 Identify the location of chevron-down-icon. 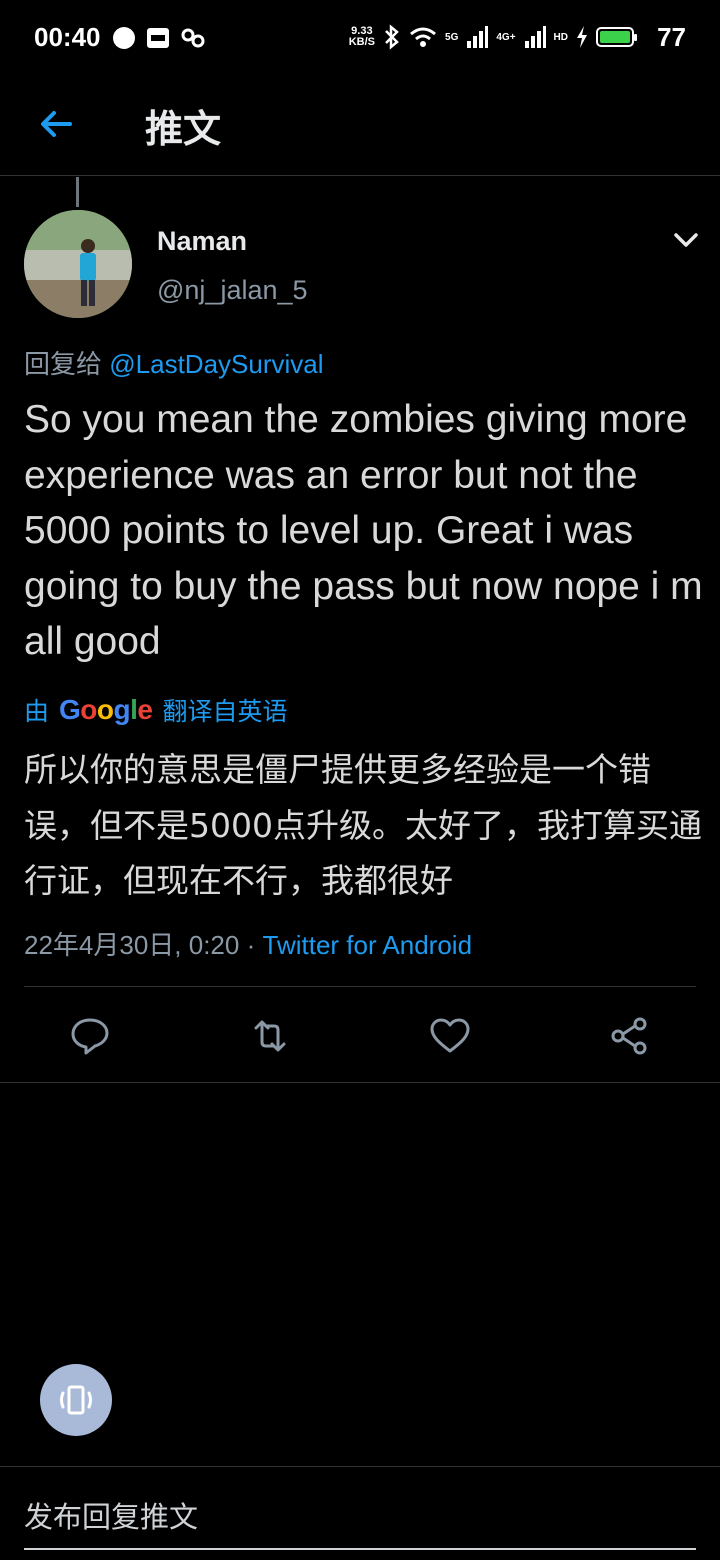
(686, 240).